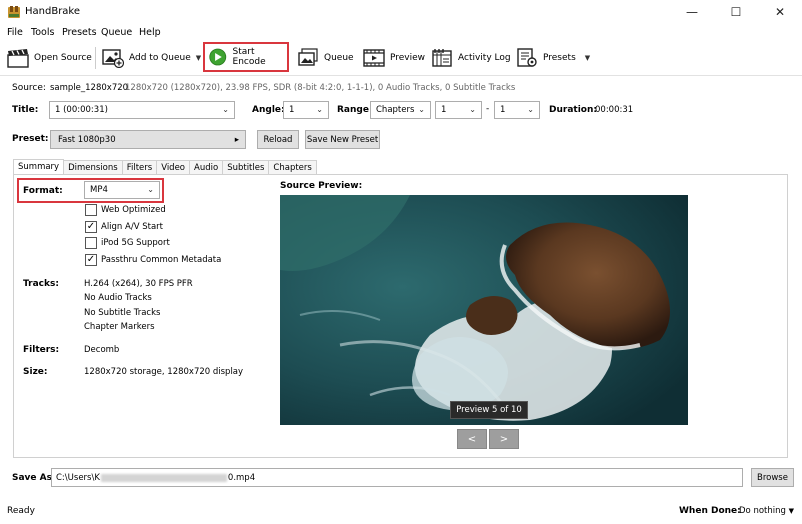 The height and width of the screenshot is (524, 802). I want to click on presets-button: Presets ▼, so click(553, 58).